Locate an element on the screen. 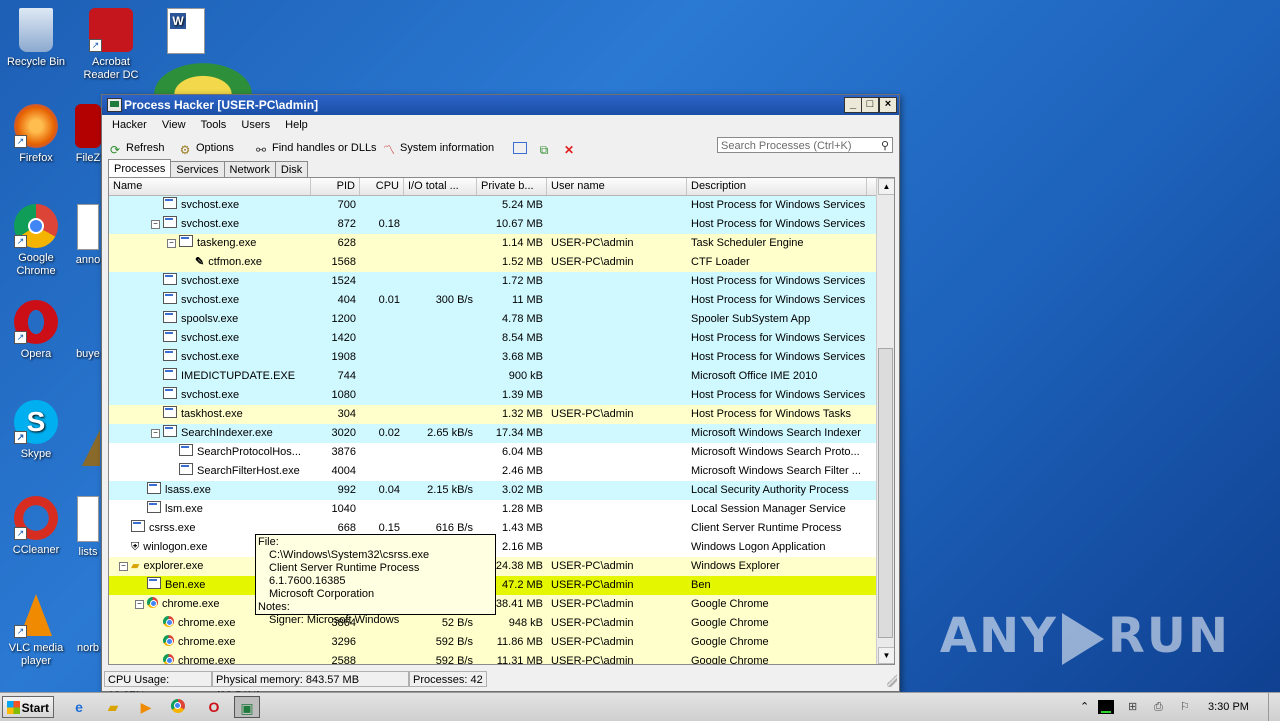 This screenshot has height=721, width=1280. desktop-icon-firefox: ↗ Firefox is located at coordinates (36, 134).